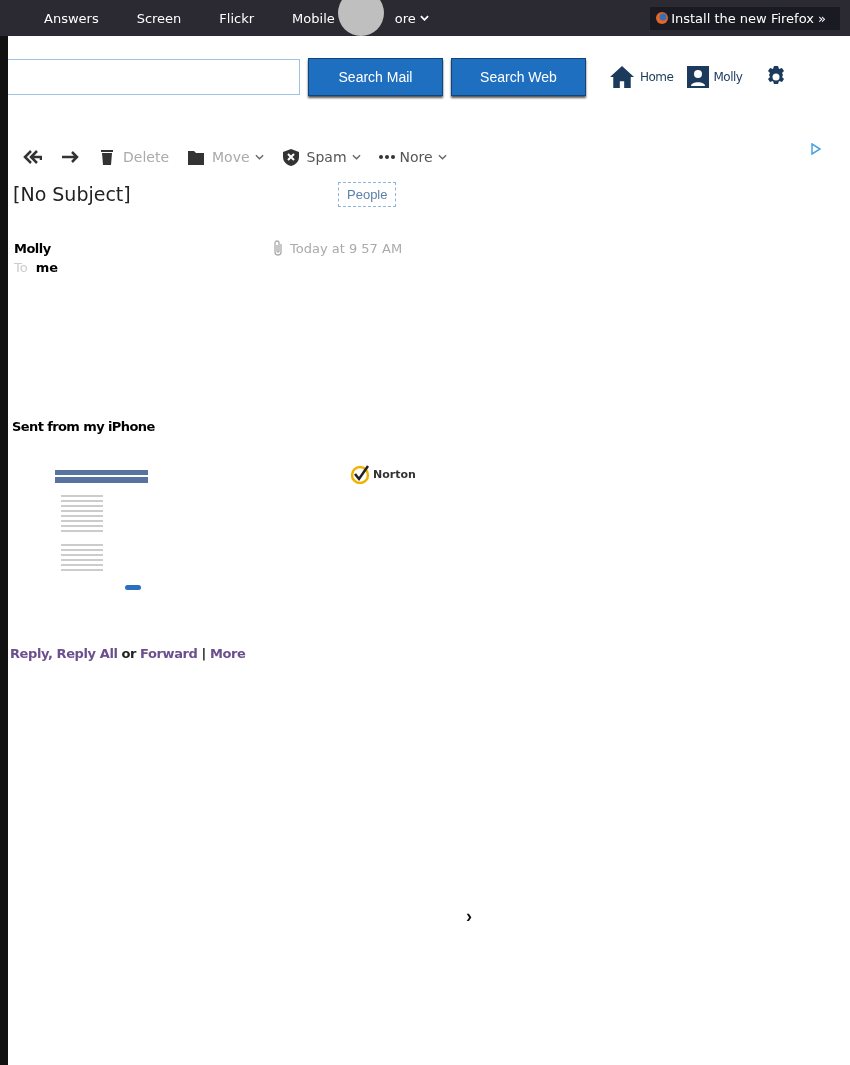 The image size is (850, 1065). I want to click on shield-icon, so click(291, 157).